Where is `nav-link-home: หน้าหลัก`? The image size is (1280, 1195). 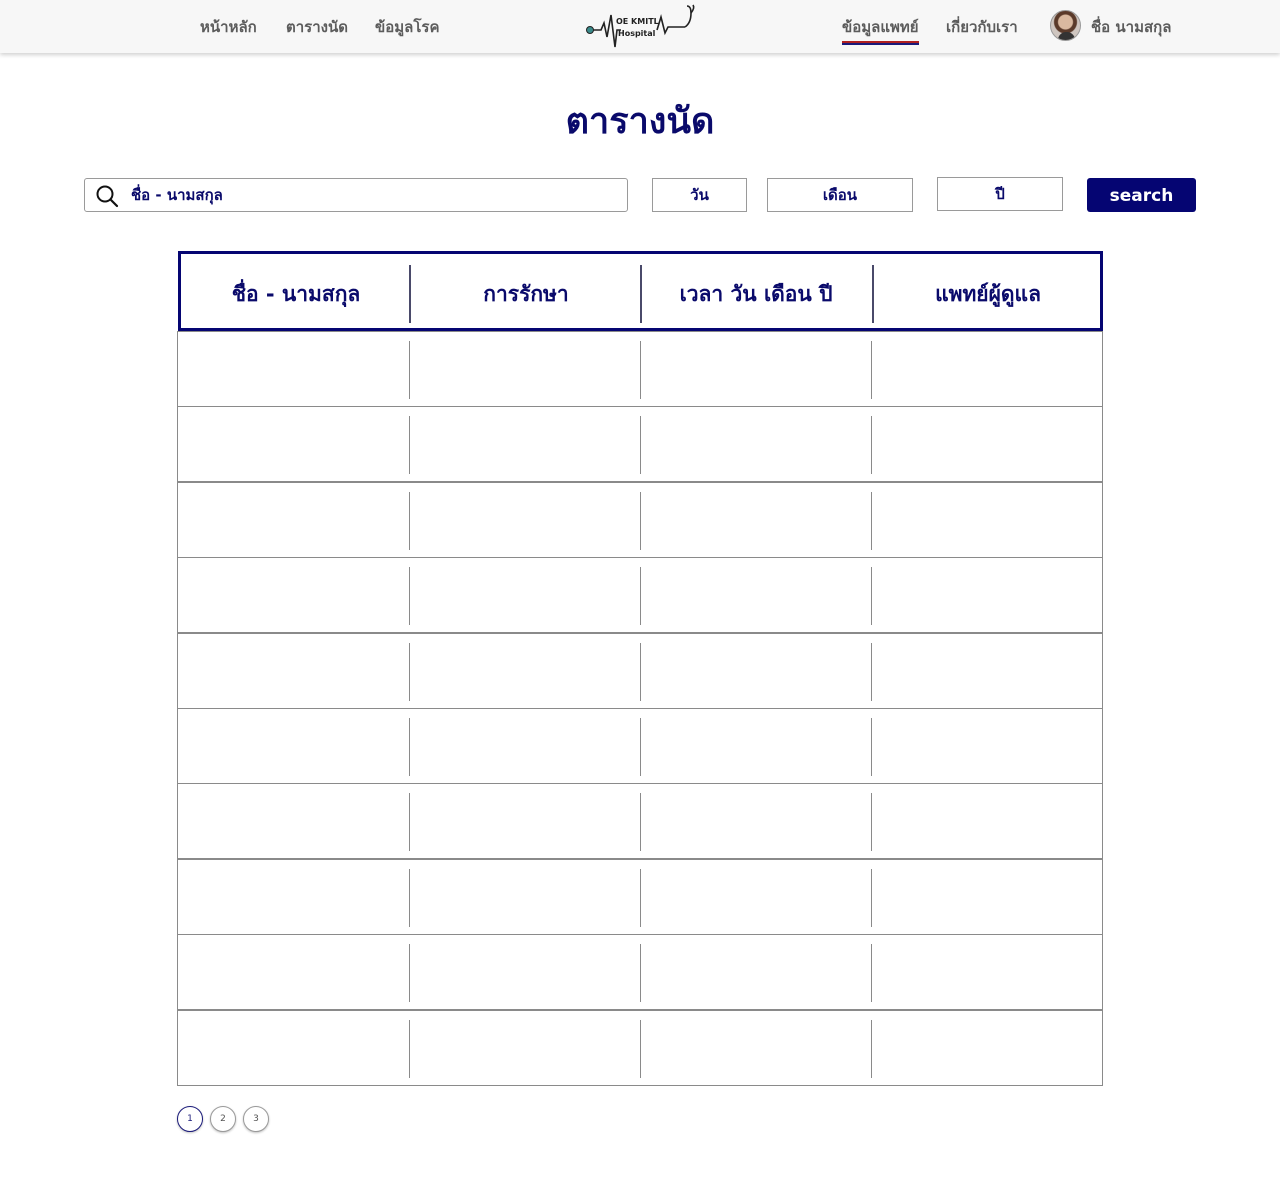
nav-link-home: หน้าหลัก is located at coordinates (228, 27).